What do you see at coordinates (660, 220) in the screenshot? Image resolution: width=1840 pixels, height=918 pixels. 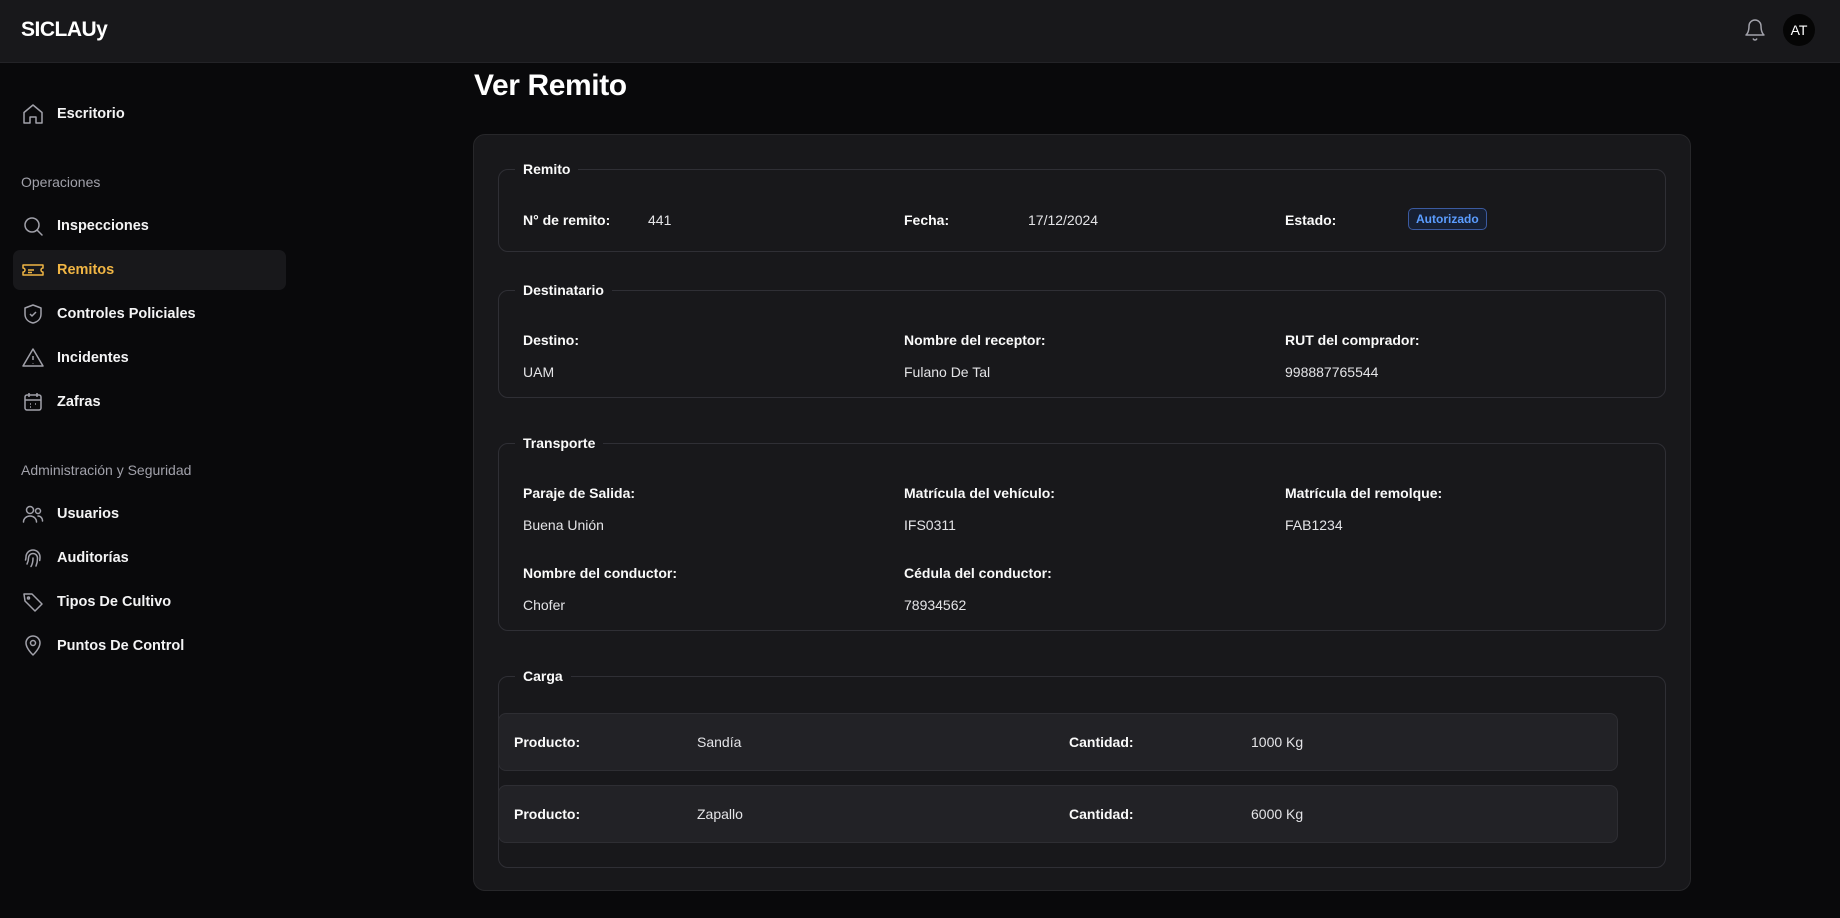 I see `numero-remito-value: 441` at bounding box center [660, 220].